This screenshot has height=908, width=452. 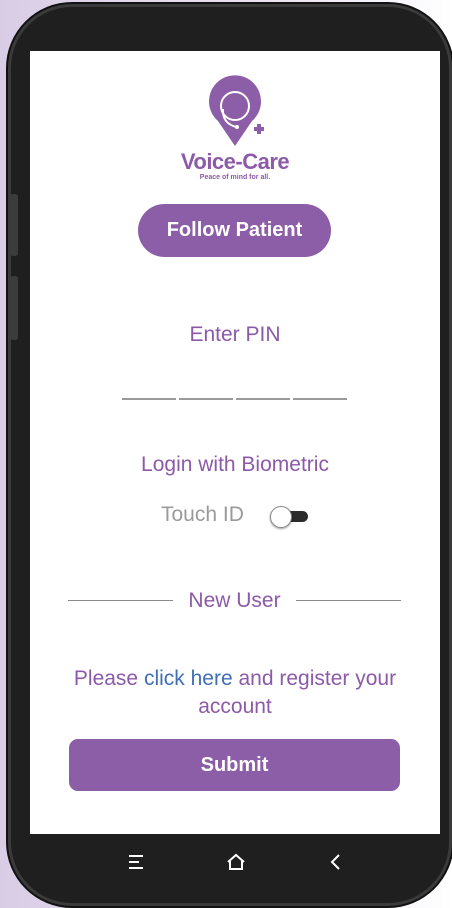 I want to click on toggle-knob, so click(x=281, y=517).